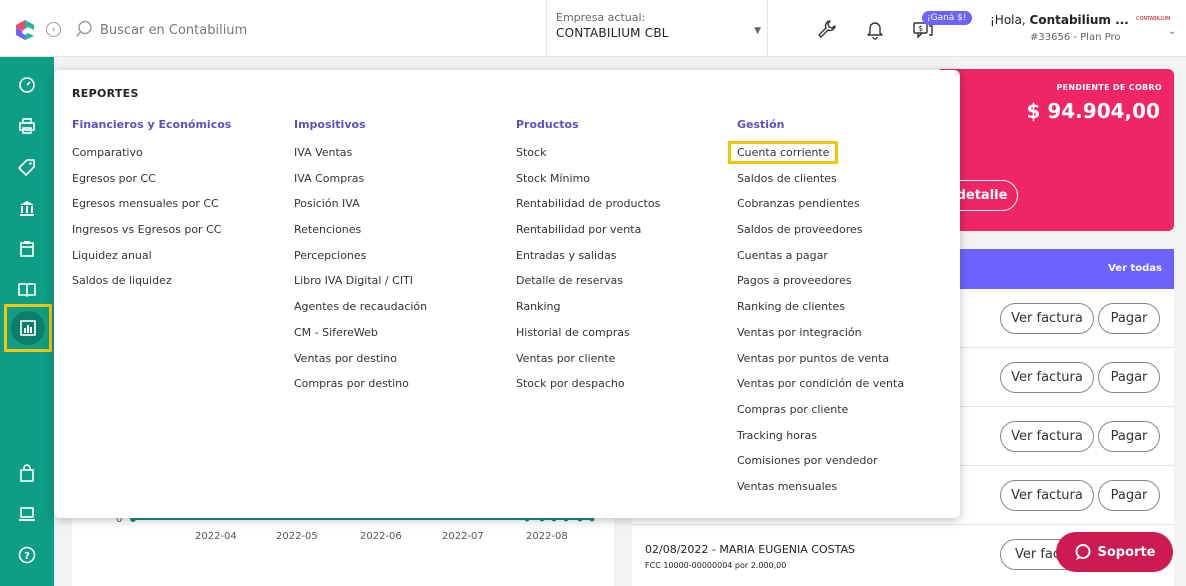  What do you see at coordinates (151, 262) in the screenshot?
I see `menu-item: Liquidez anual` at bounding box center [151, 262].